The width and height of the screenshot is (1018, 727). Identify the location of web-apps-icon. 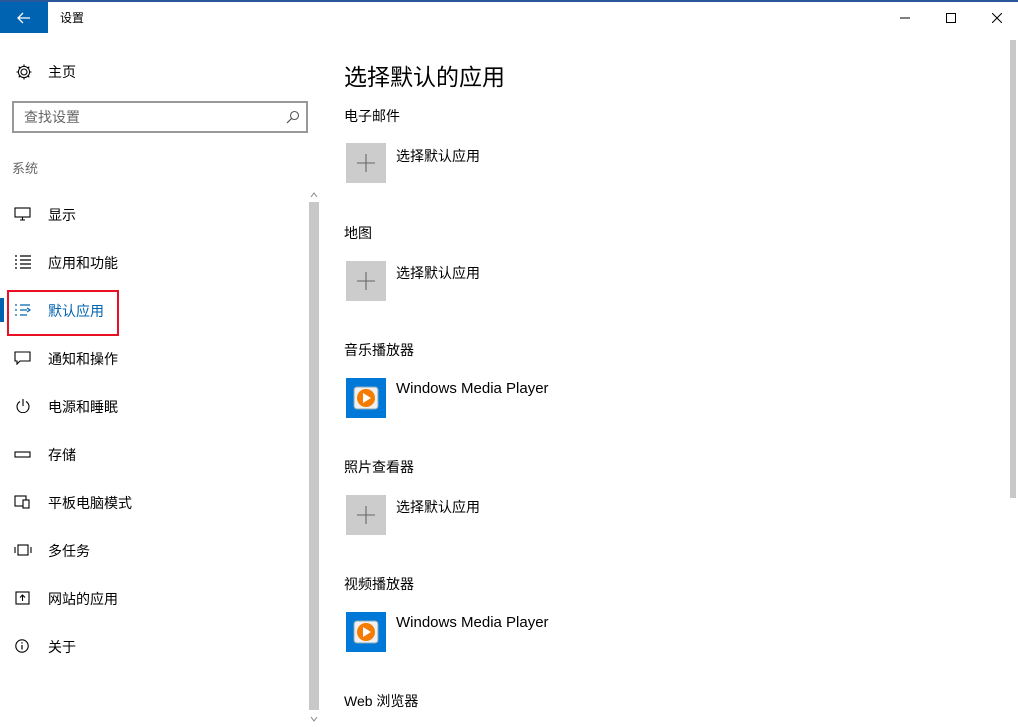
(22, 598).